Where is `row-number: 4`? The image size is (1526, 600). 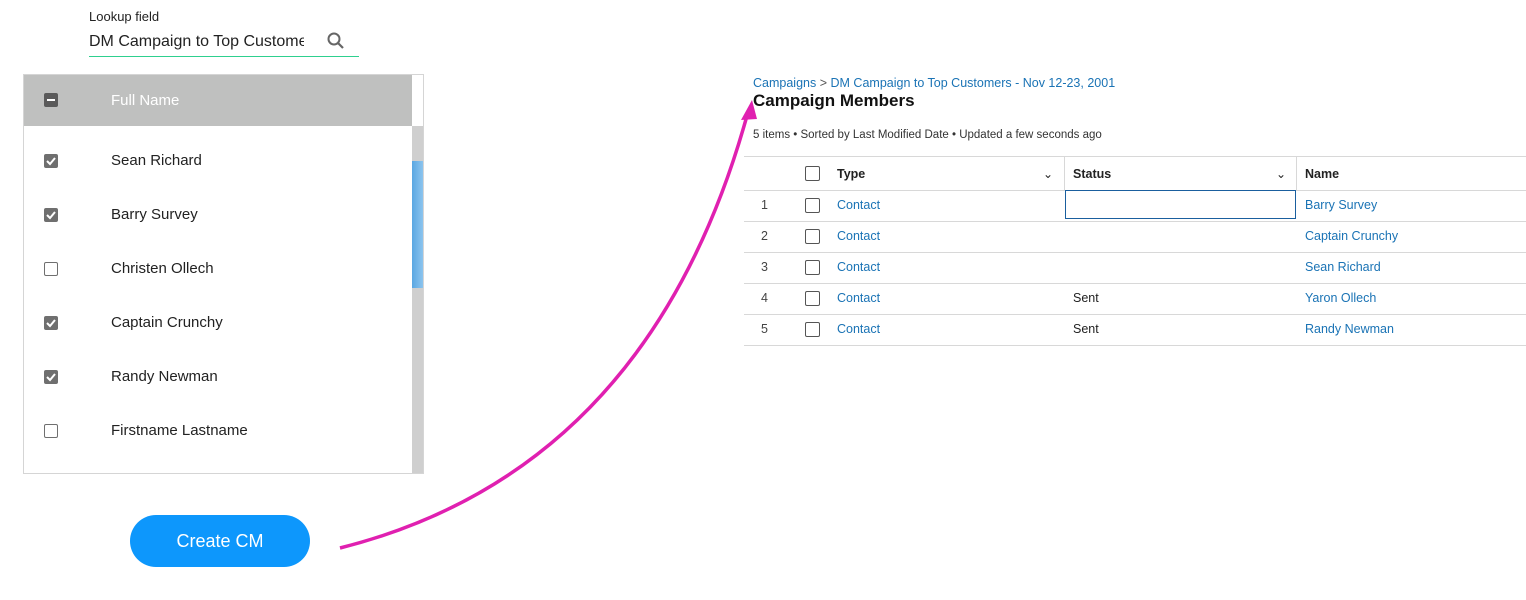
row-number: 4 is located at coordinates (764, 298).